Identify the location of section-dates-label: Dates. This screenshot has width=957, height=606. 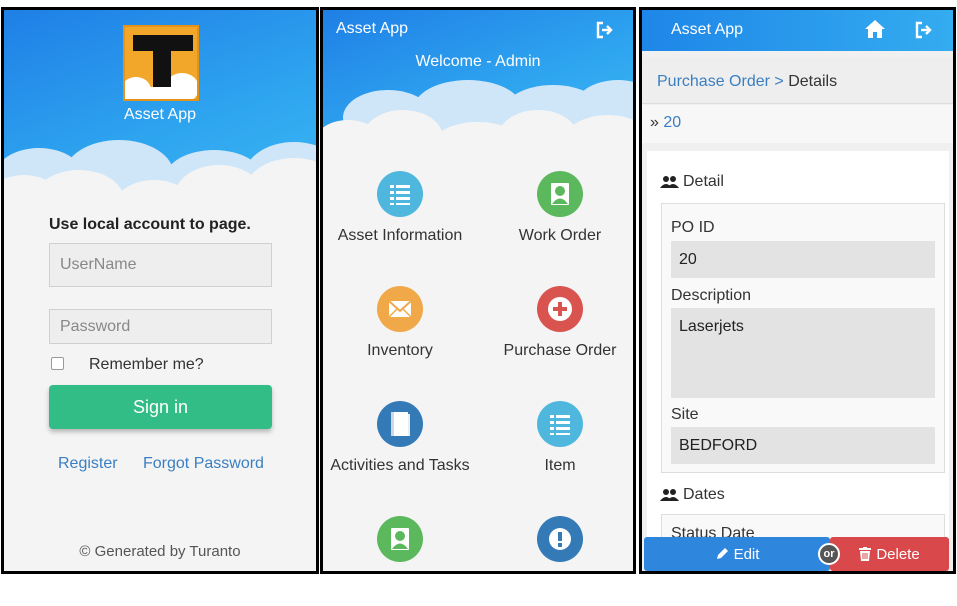
(704, 494).